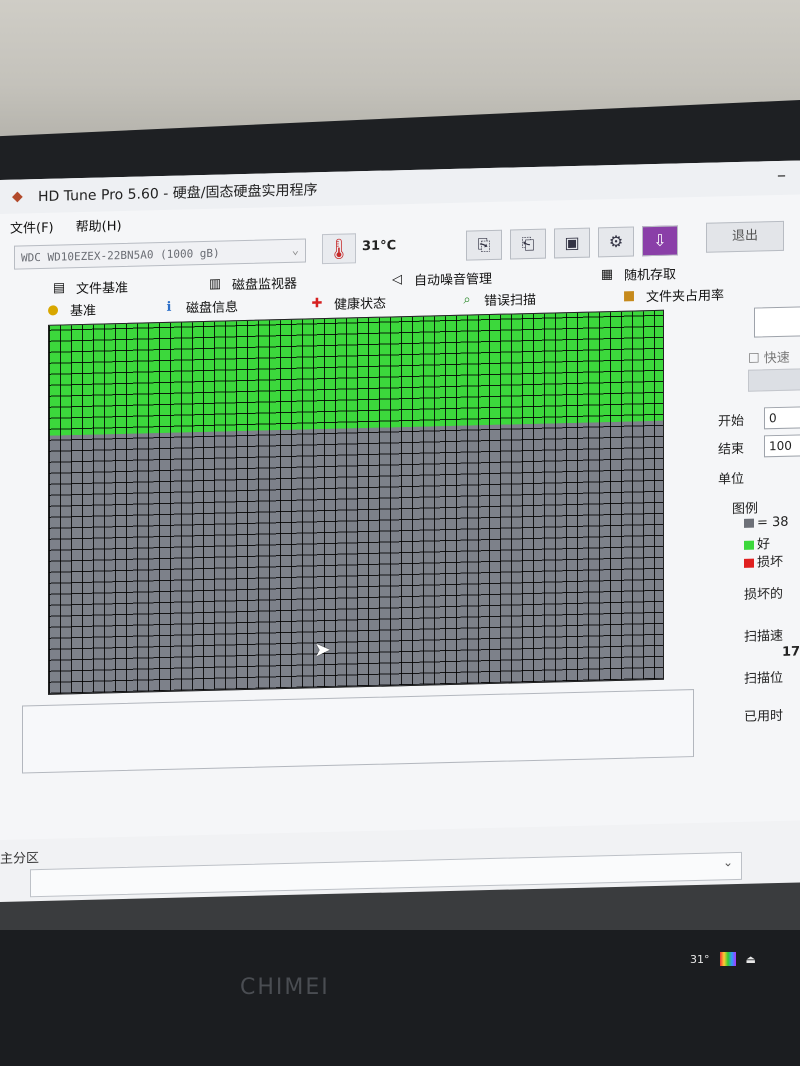 The image size is (800, 1066). I want to click on disk-monitor-icon: ▥, so click(215, 284).